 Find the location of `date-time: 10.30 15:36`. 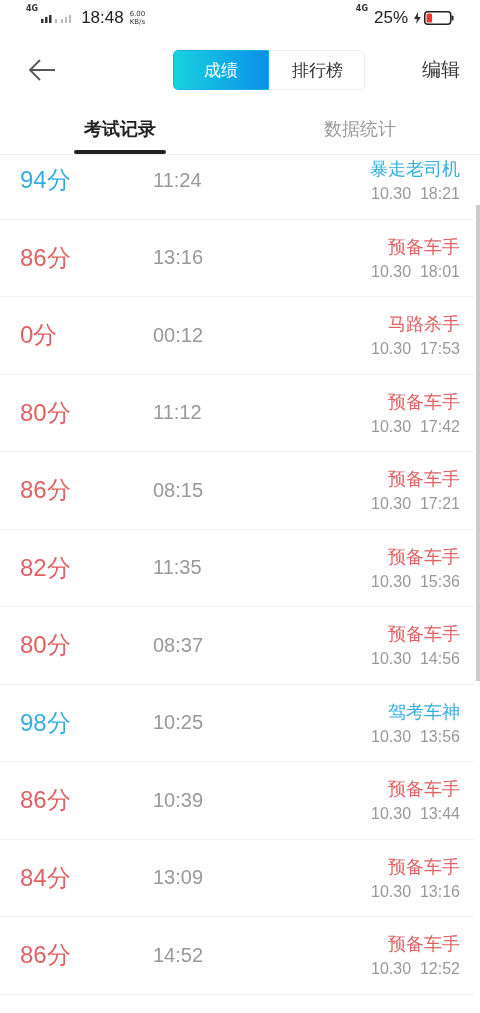

date-time: 10.30 15:36 is located at coordinates (415, 581).